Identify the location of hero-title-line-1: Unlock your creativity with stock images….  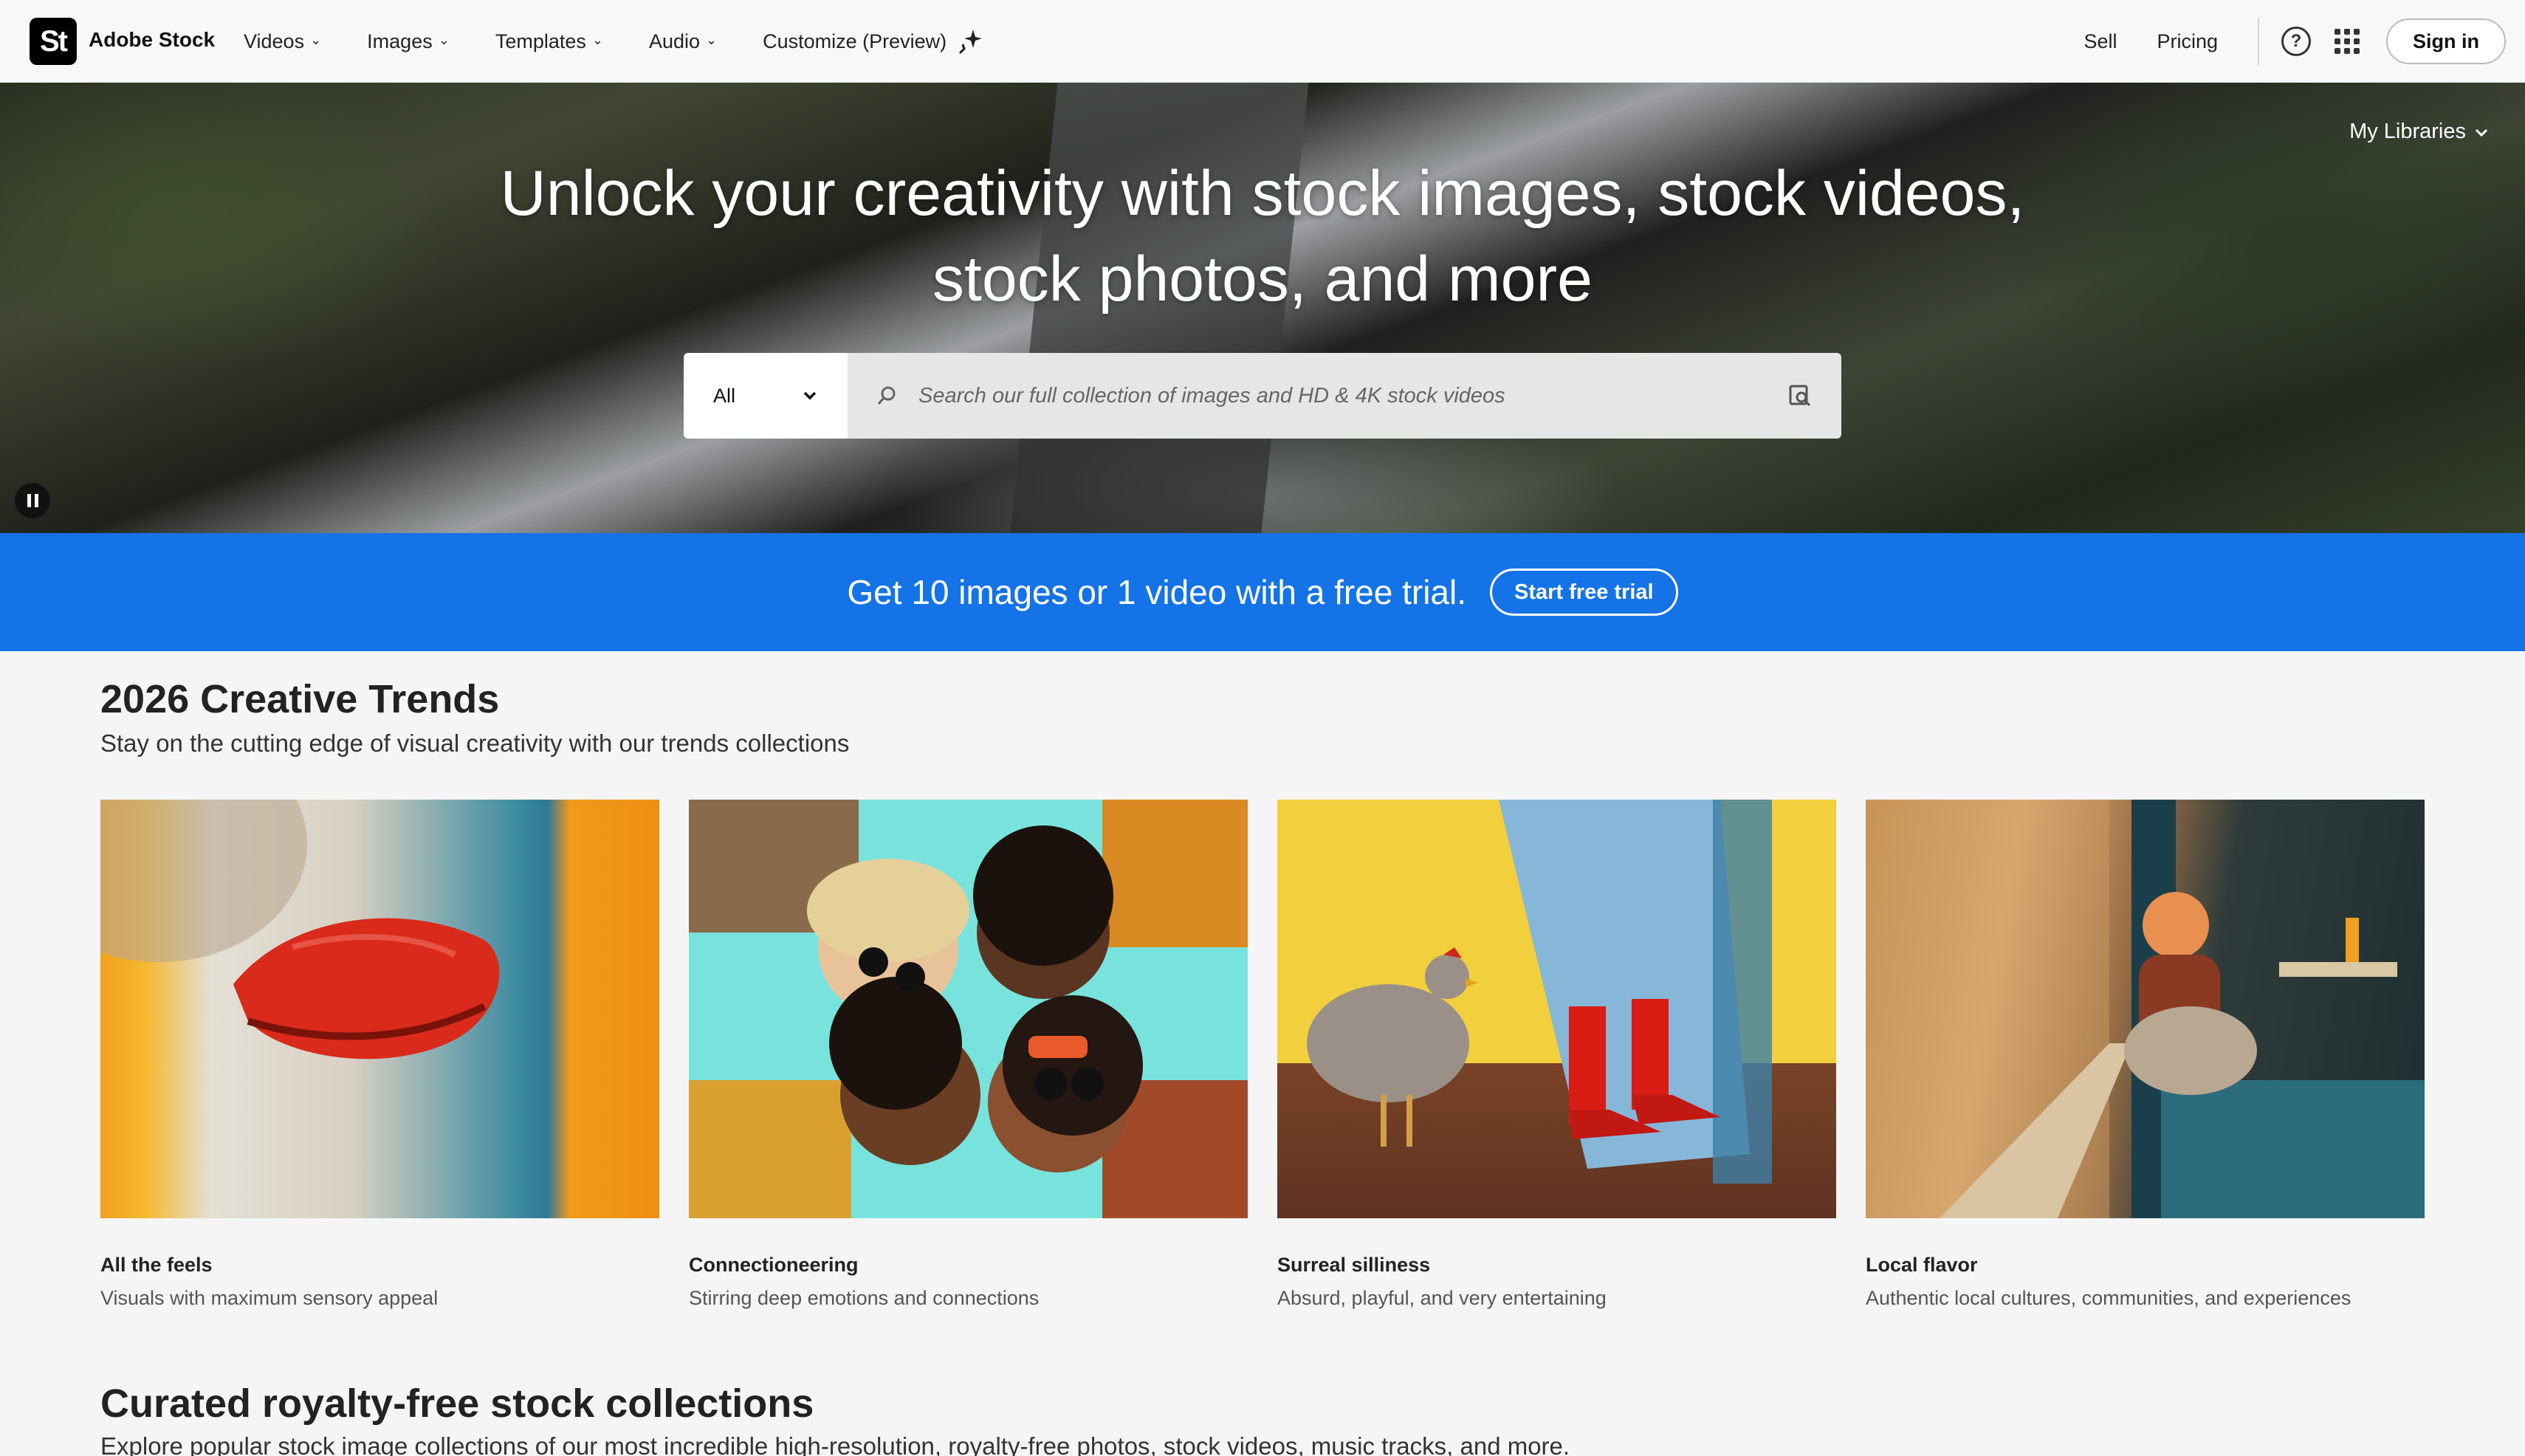
(1263, 194).